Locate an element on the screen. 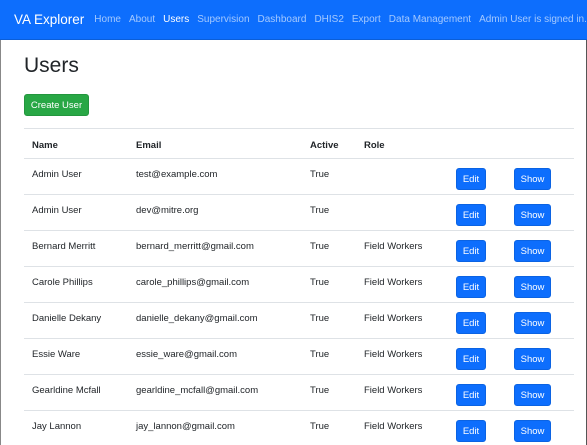 This screenshot has width=587, height=445. nav-link-dashboard: Dashboard is located at coordinates (282, 19).